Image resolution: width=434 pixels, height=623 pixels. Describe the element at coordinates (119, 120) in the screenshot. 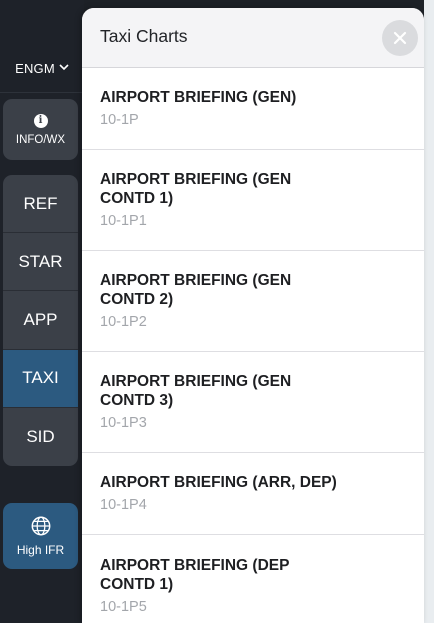

I see `chart-code: 10-1P` at that location.